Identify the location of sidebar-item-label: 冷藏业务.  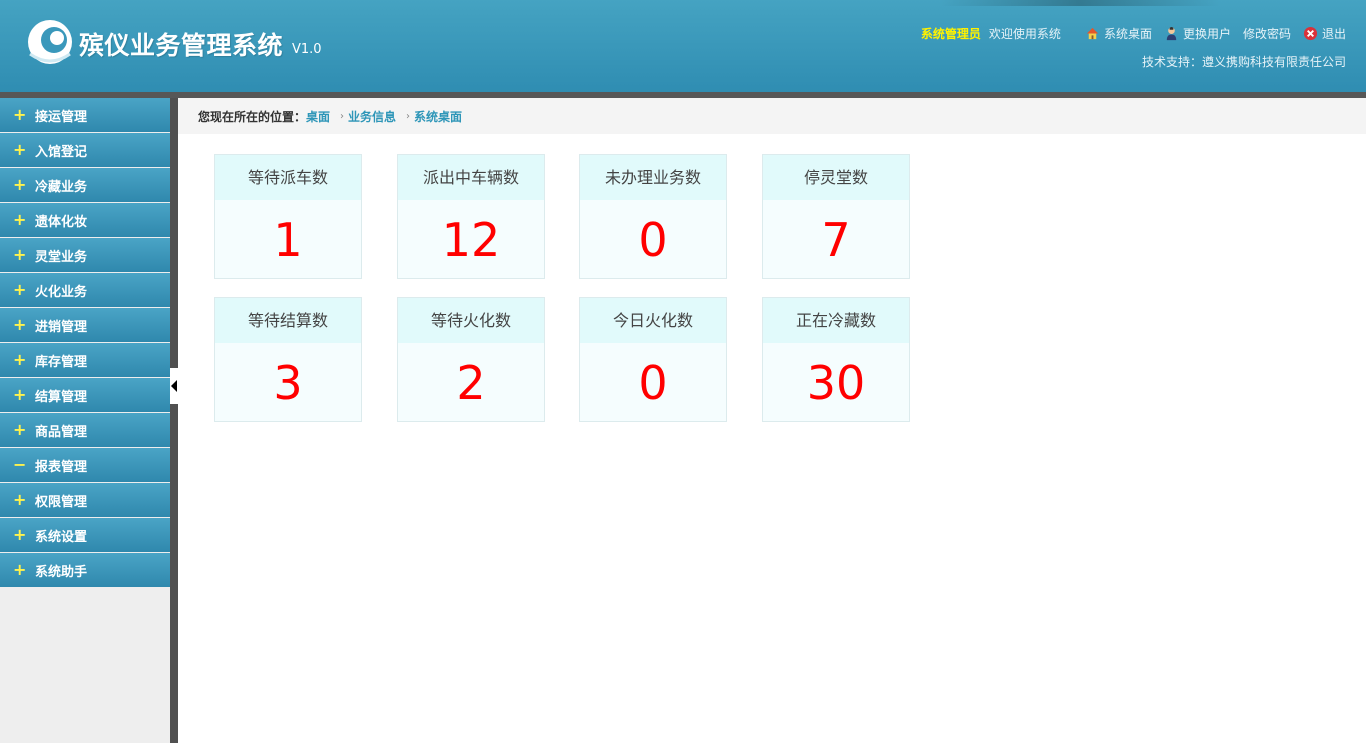
(61, 187).